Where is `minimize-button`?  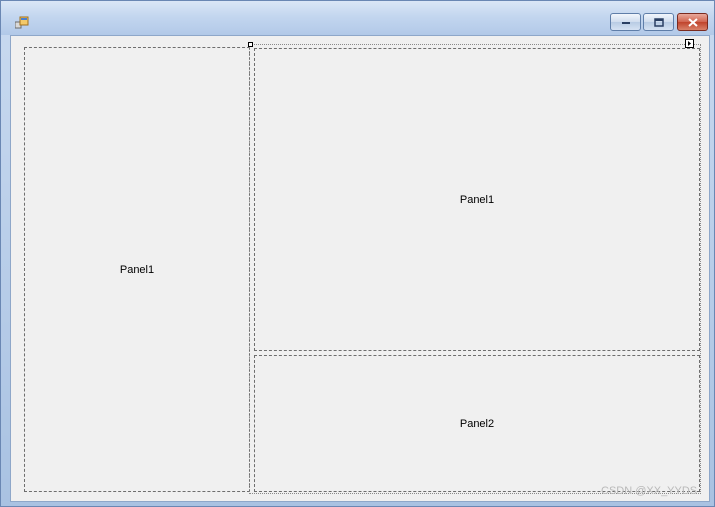 minimize-button is located at coordinates (625, 22).